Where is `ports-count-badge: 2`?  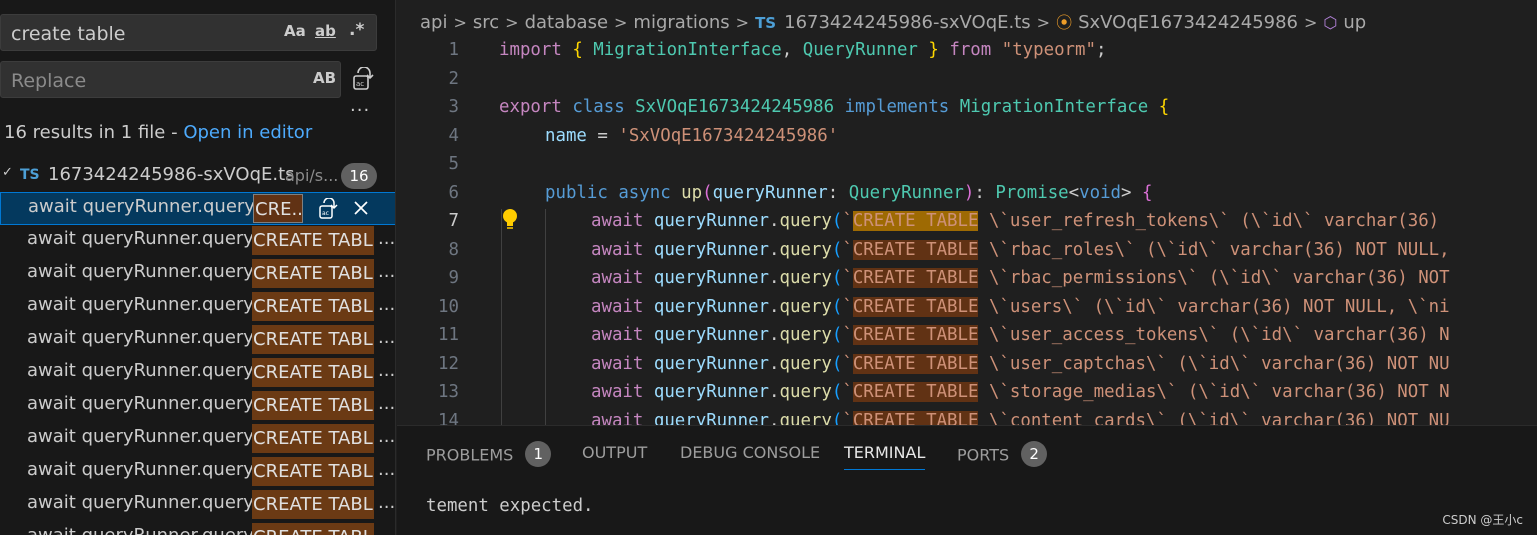 ports-count-badge: 2 is located at coordinates (1034, 454).